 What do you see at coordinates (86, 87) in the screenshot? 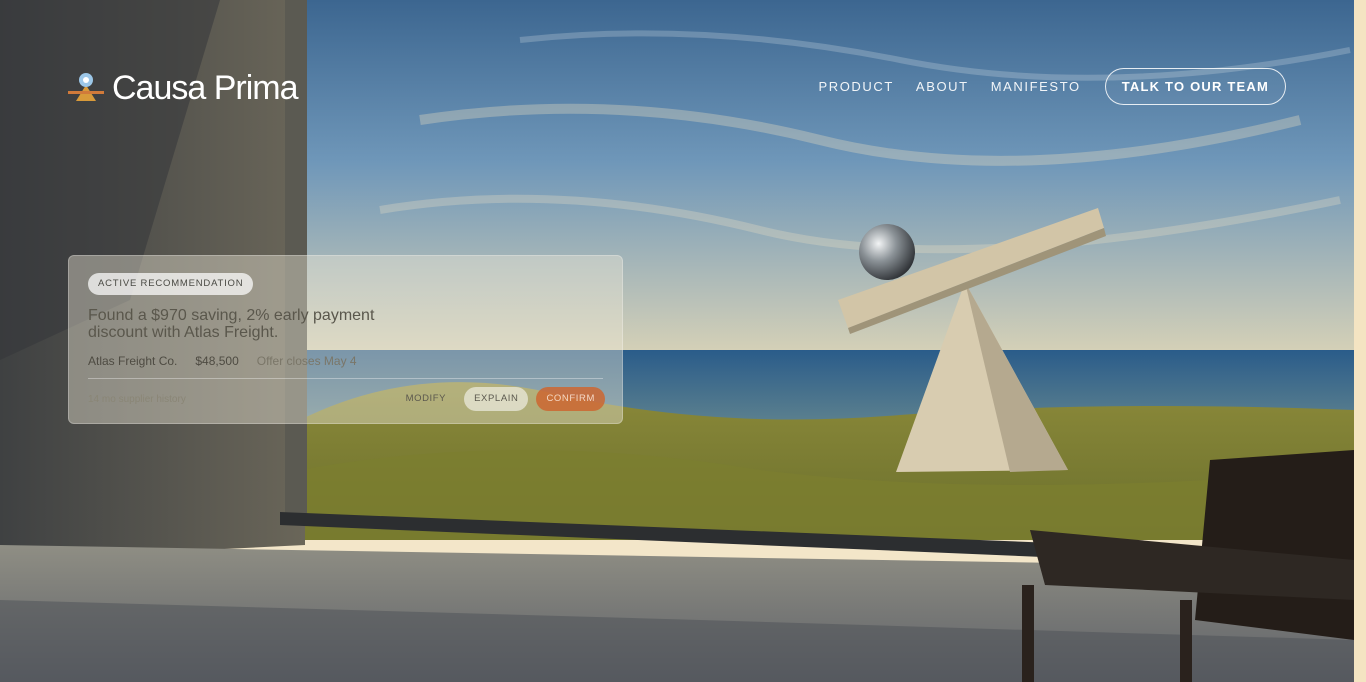
I see `location-pin-icon` at bounding box center [86, 87].